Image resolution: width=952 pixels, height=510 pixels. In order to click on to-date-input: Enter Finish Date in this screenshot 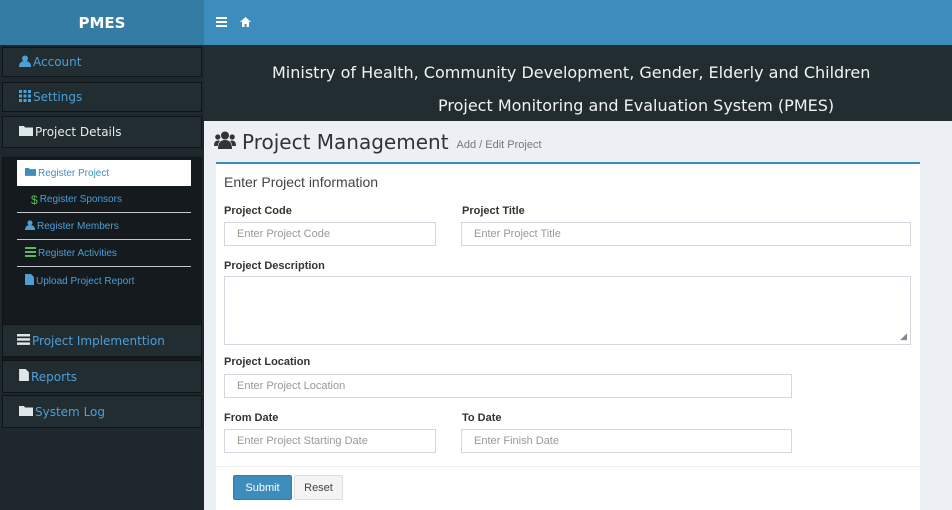, I will do `click(626, 441)`.